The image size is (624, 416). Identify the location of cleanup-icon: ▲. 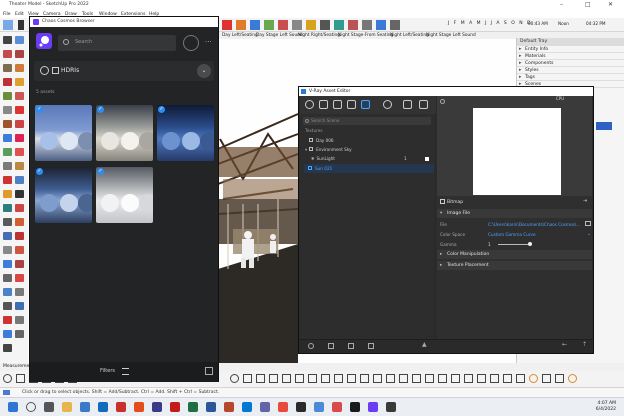
(425, 344).